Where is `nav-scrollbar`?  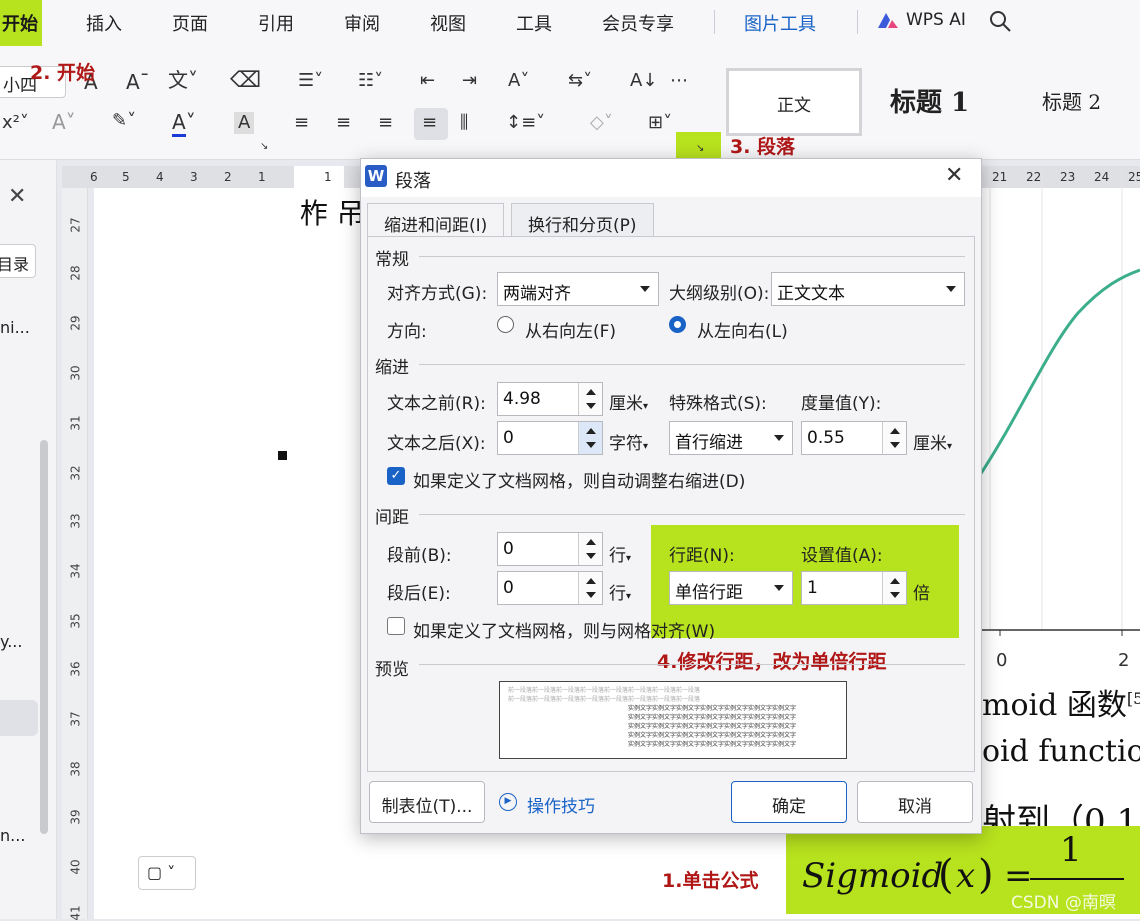
nav-scrollbar is located at coordinates (44, 637).